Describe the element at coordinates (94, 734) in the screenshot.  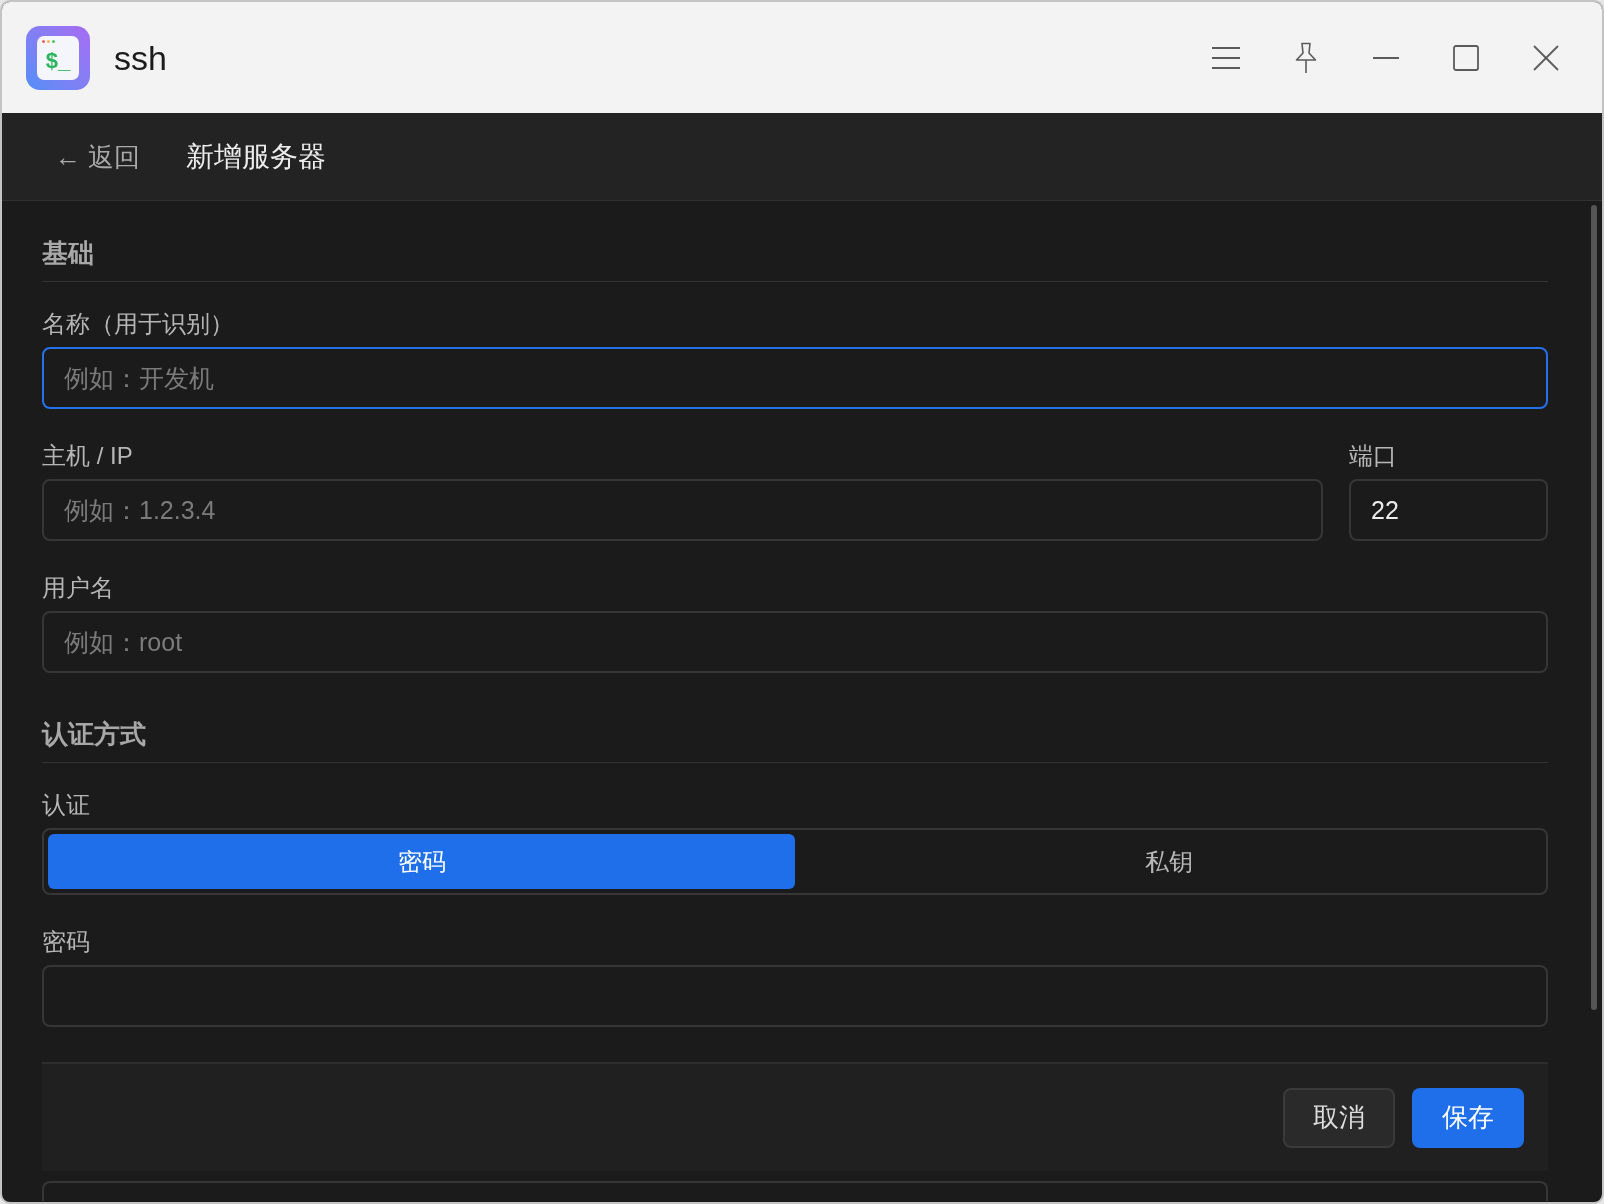
I see `section-title: 认证方式` at that location.